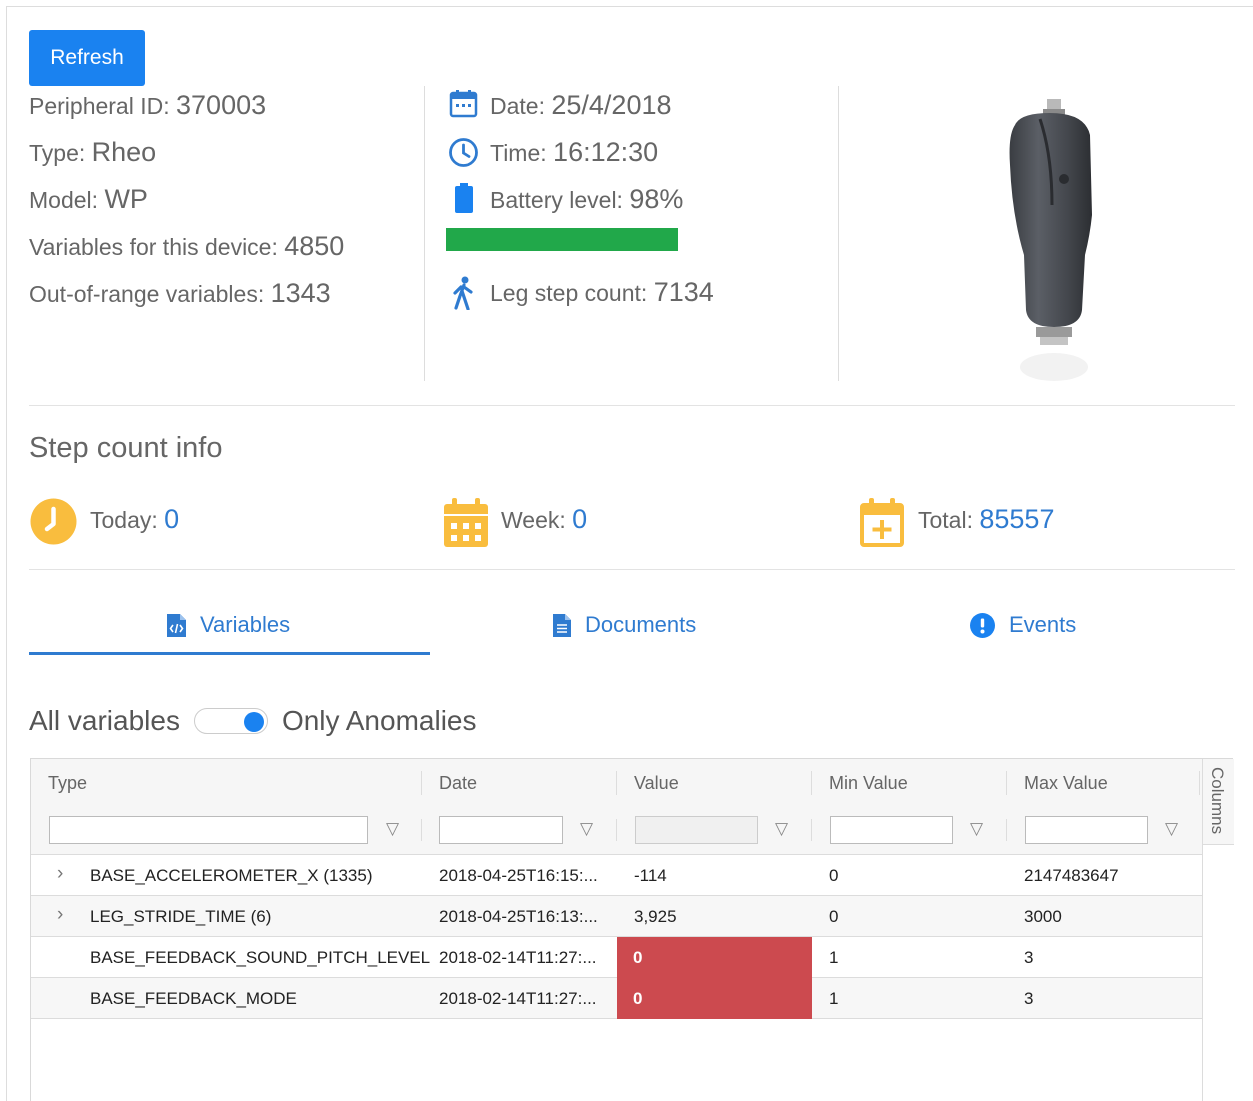 This screenshot has height=1101, width=1253. I want to click on column-header-min: Min Value, so click(868, 783).